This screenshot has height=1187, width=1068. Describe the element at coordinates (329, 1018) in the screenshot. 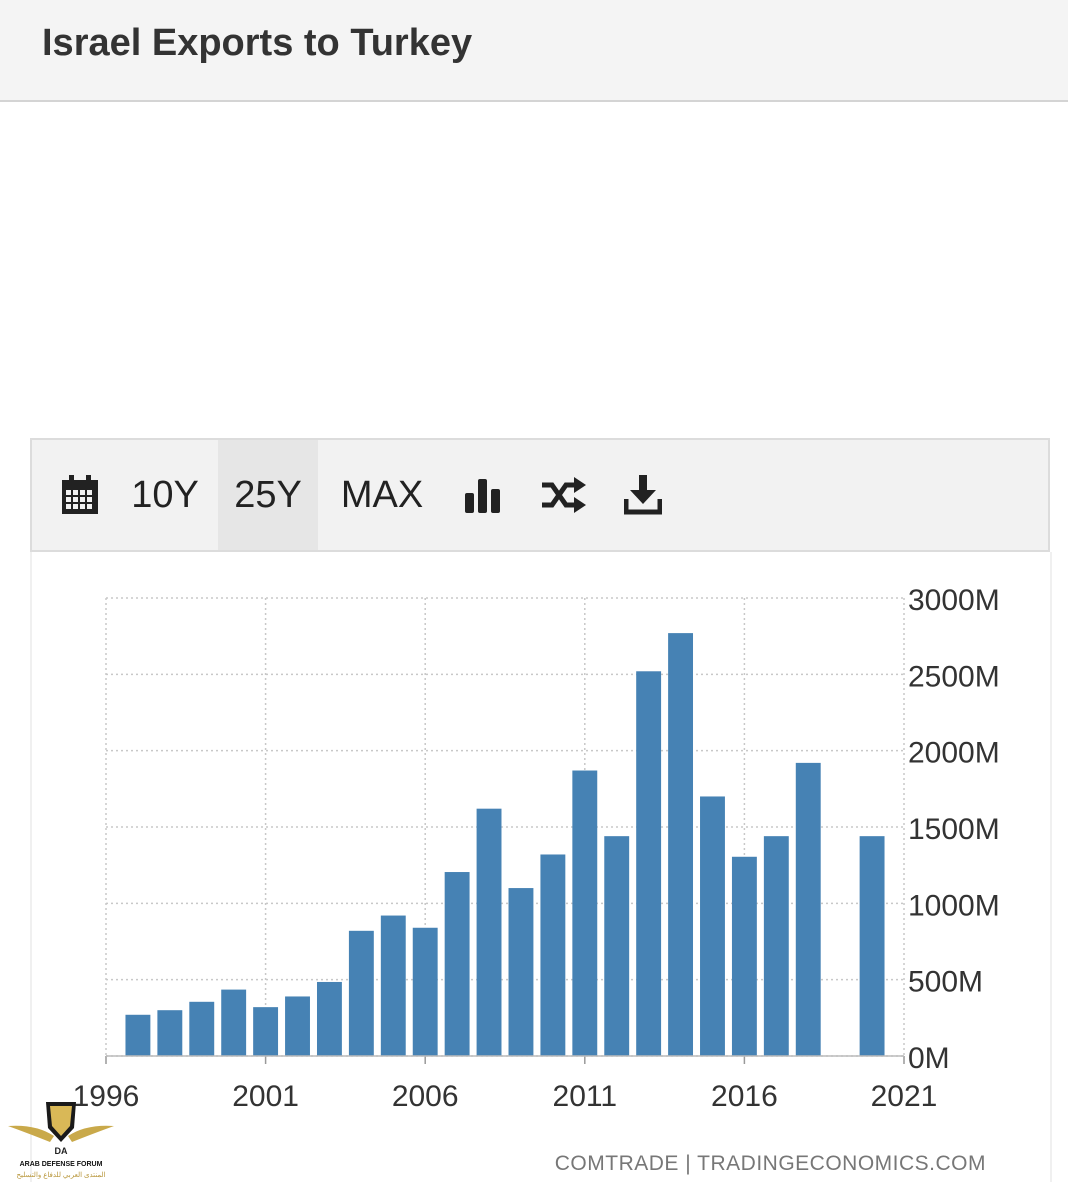

I see `bar-2003` at that location.